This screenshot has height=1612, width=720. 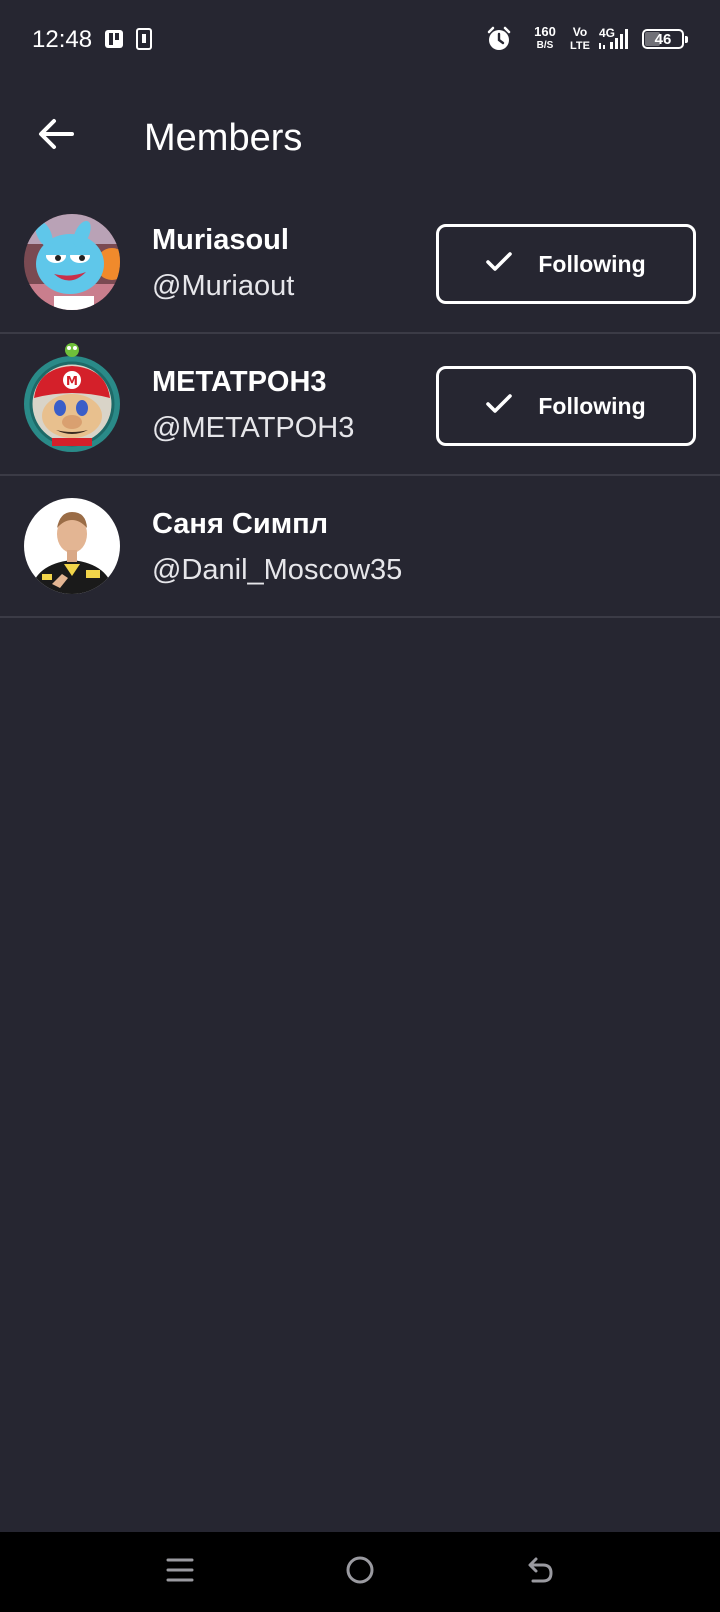 I want to click on member-row: Muriasoul @Muriaout Following, so click(x=360, y=263).